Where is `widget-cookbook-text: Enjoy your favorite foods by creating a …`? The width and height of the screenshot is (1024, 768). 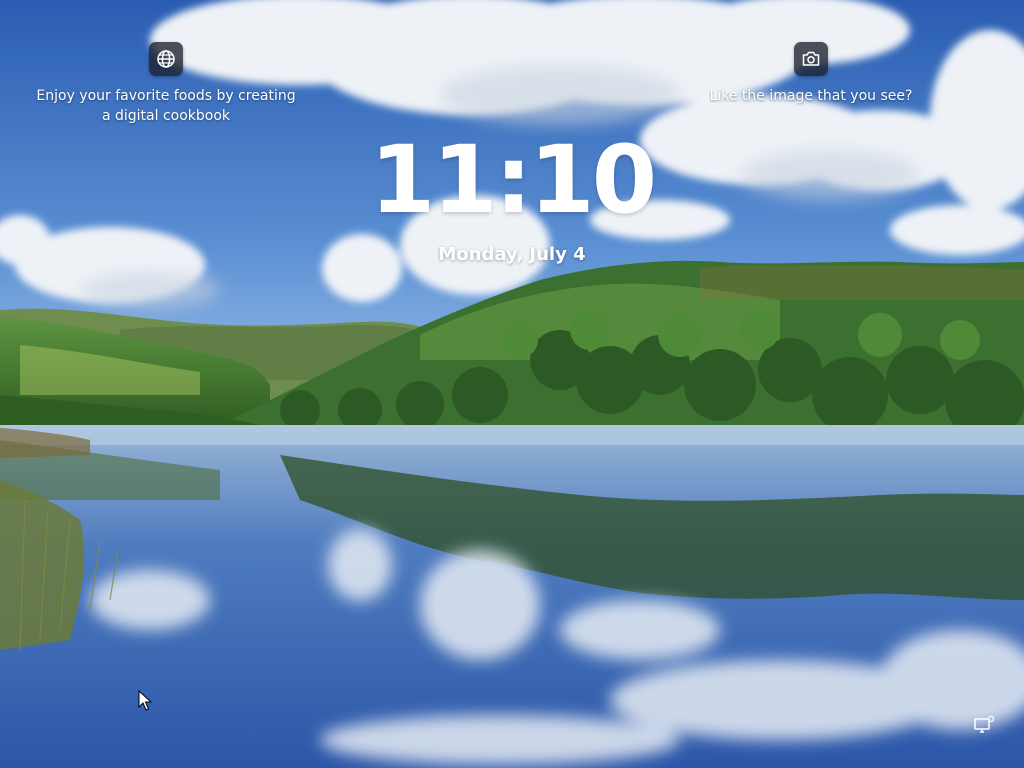
widget-cookbook-text: Enjoy your favorite foods by creating a … is located at coordinates (166, 106).